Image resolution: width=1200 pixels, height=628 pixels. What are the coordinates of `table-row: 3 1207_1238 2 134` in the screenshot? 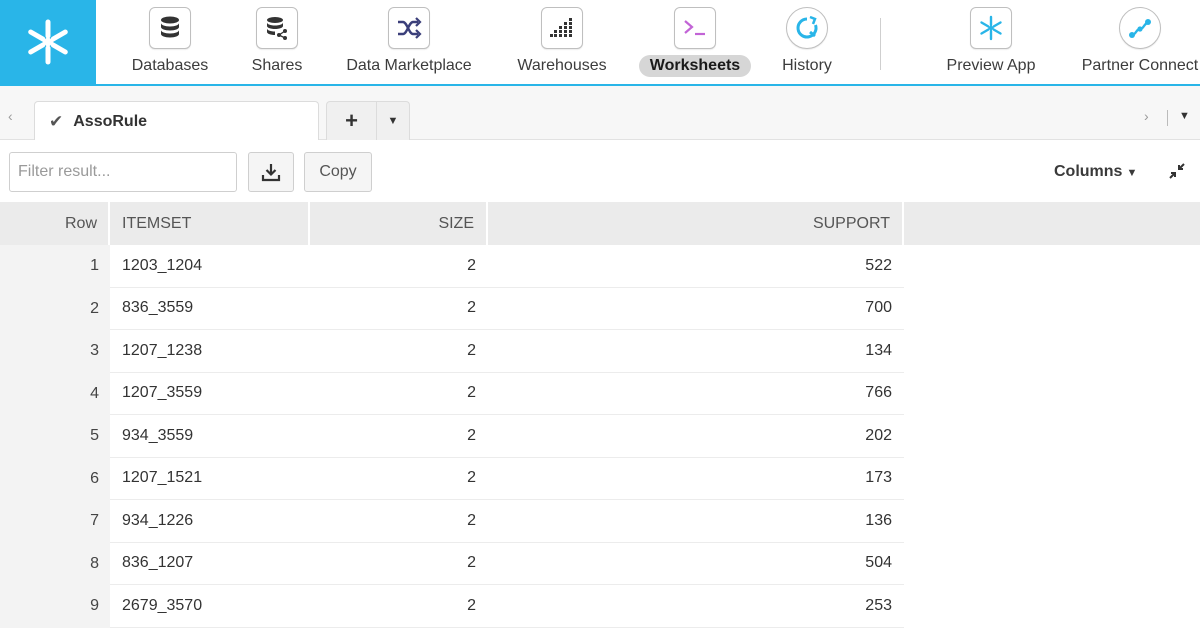 It's located at (600, 351).